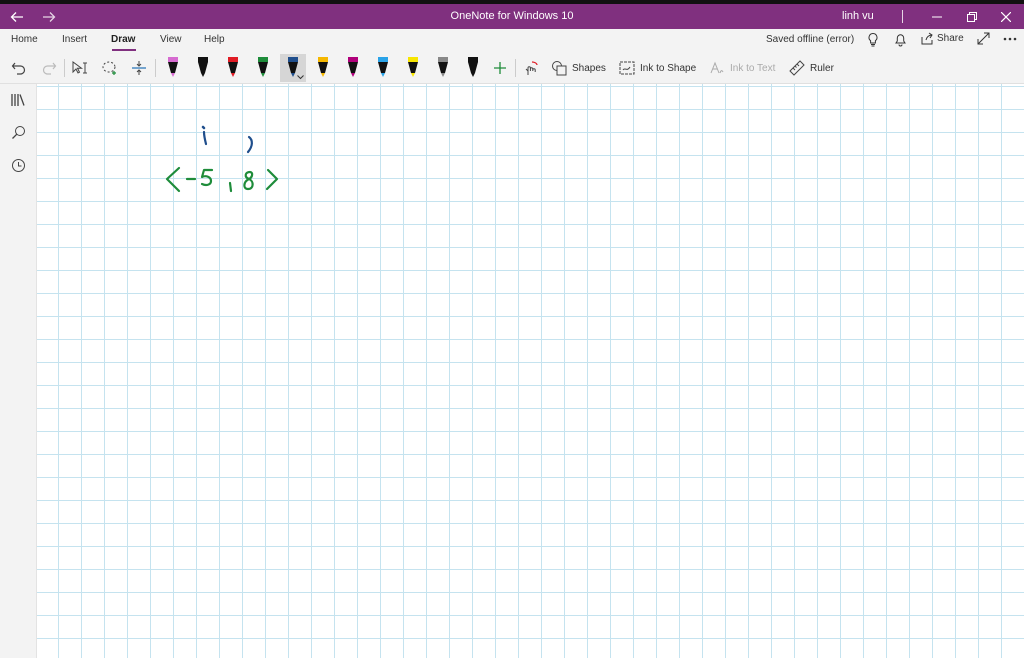 The width and height of the screenshot is (1024, 658). I want to click on plus-icon, so click(500, 68).